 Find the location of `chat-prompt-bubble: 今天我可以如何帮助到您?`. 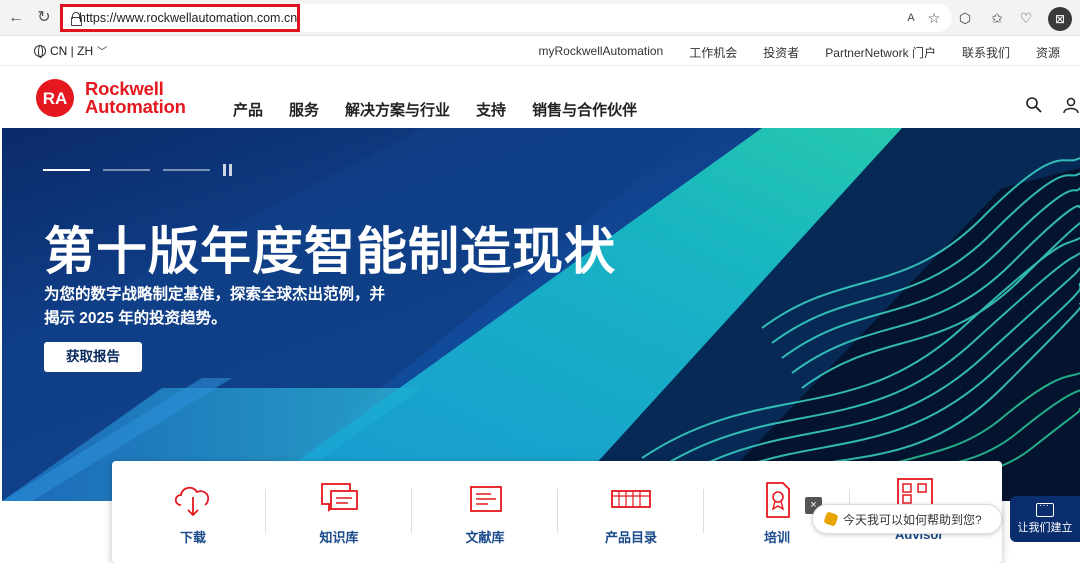

chat-prompt-bubble: 今天我可以如何帮助到您? is located at coordinates (907, 519).